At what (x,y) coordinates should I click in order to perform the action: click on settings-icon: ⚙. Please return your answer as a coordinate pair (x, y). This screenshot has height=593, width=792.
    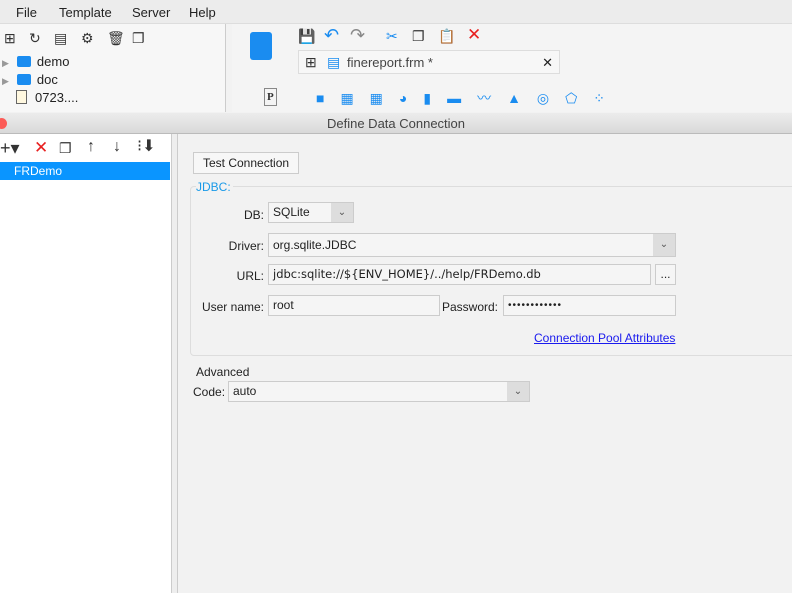
    Looking at the image, I should click on (87, 38).